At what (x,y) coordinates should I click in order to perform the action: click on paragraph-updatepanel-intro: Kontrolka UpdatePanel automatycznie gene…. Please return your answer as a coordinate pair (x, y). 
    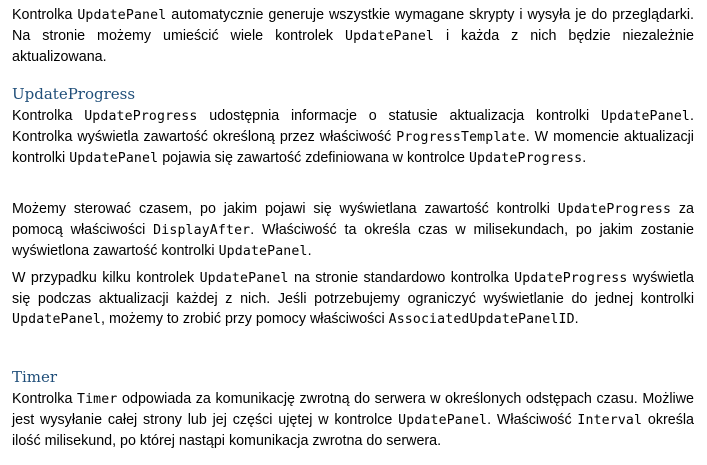
    Looking at the image, I should click on (353, 36).